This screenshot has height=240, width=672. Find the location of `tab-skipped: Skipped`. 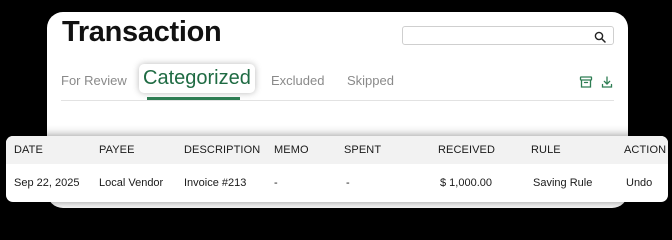

tab-skipped: Skipped is located at coordinates (370, 80).